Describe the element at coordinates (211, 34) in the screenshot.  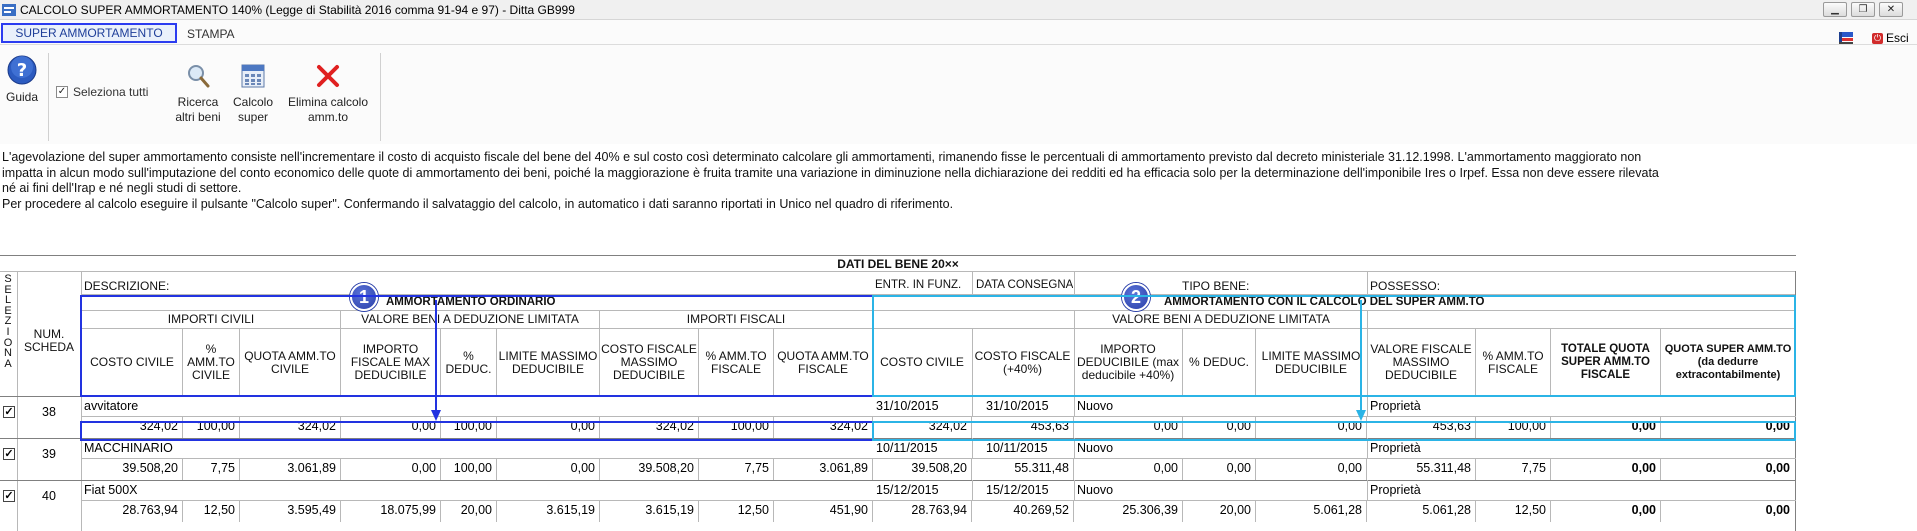
I see `tab-stampa: STAMPA` at that location.